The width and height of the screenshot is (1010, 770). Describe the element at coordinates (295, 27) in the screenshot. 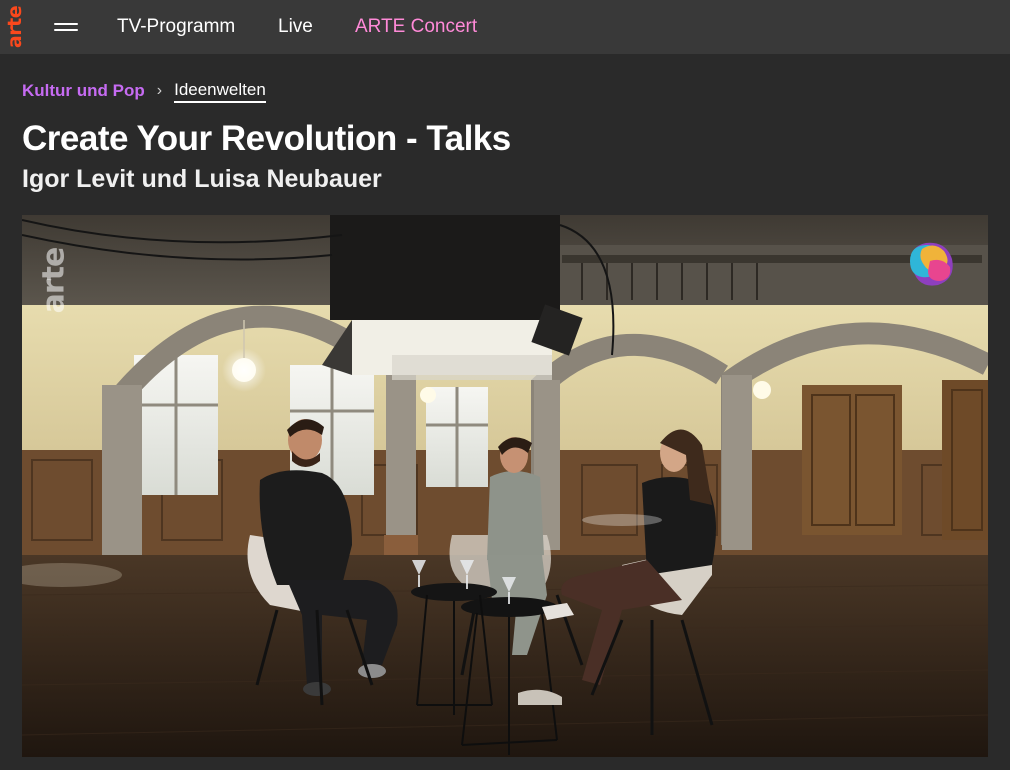

I see `nav-link-live: Live` at that location.